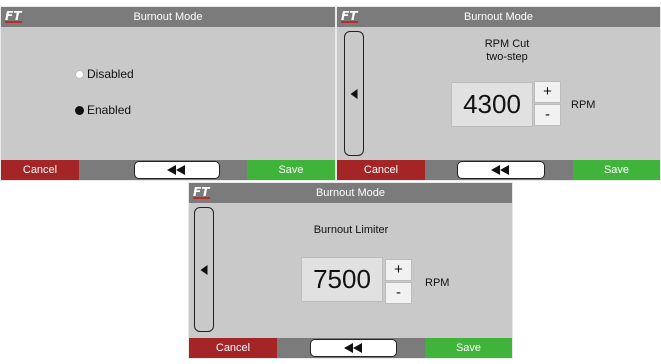  I want to click on setting-label-line-1: RPM Cut, so click(507, 44).